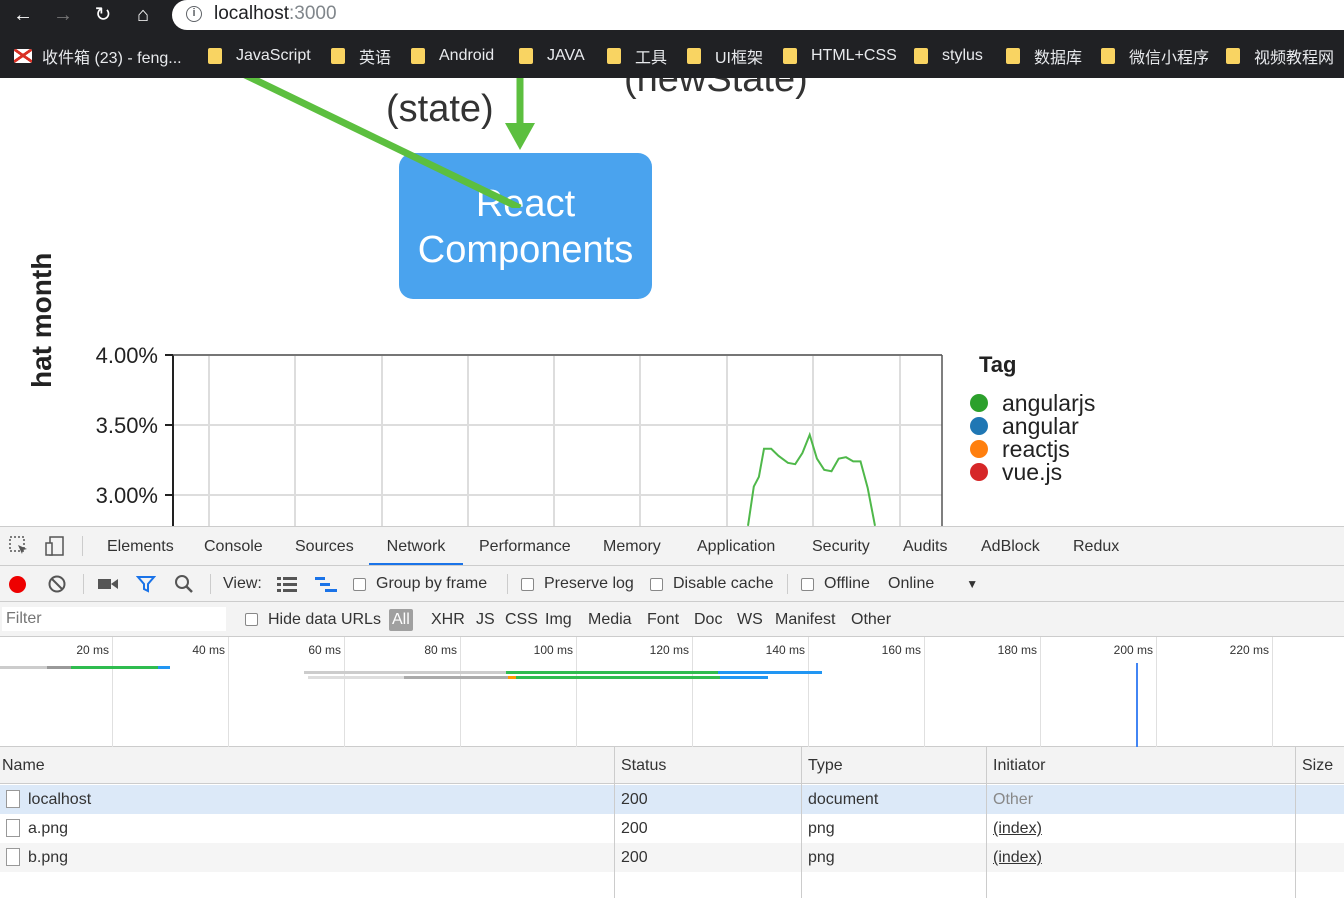  I want to click on filter-media: Media, so click(610, 619).